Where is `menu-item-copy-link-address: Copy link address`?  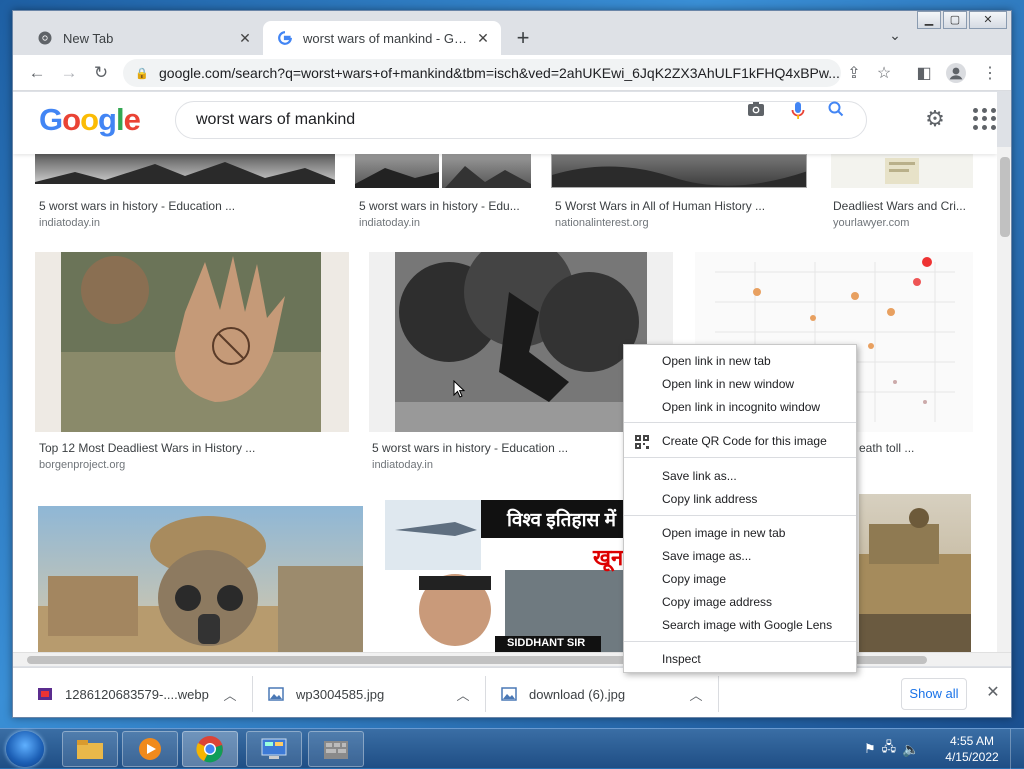 menu-item-copy-link-address: Copy link address is located at coordinates (740, 499).